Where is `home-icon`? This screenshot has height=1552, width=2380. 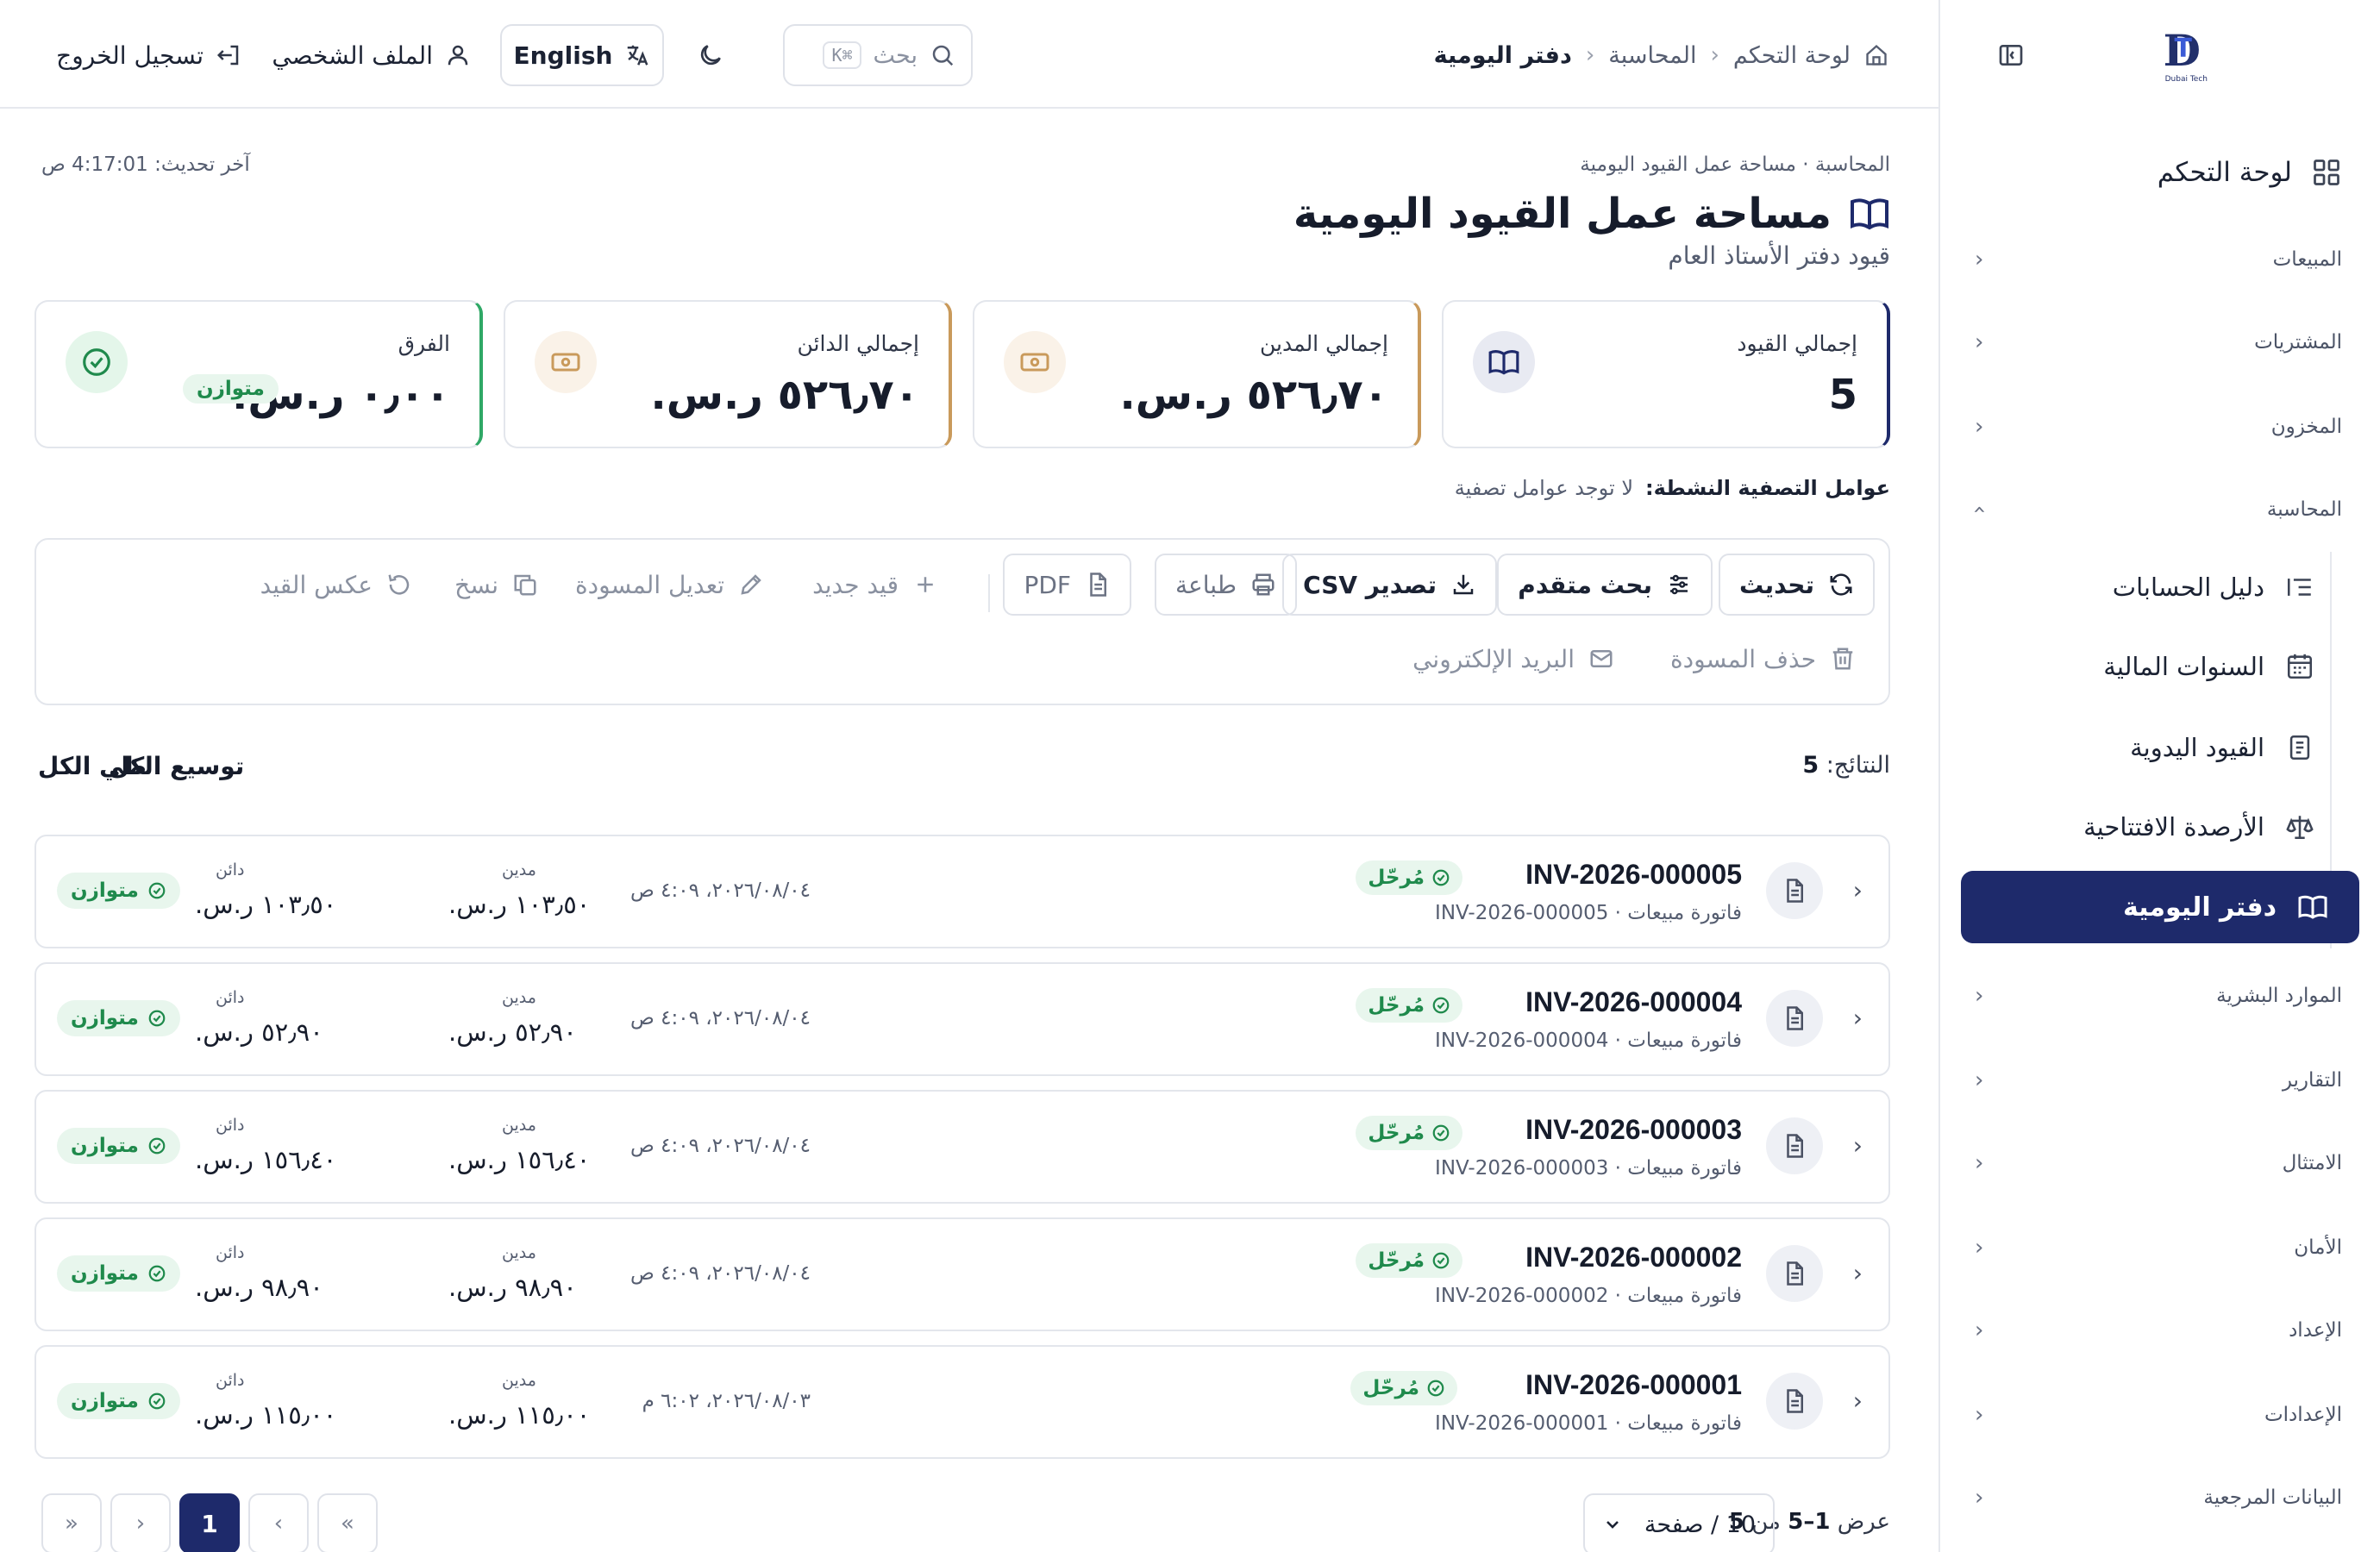
home-icon is located at coordinates (1876, 55).